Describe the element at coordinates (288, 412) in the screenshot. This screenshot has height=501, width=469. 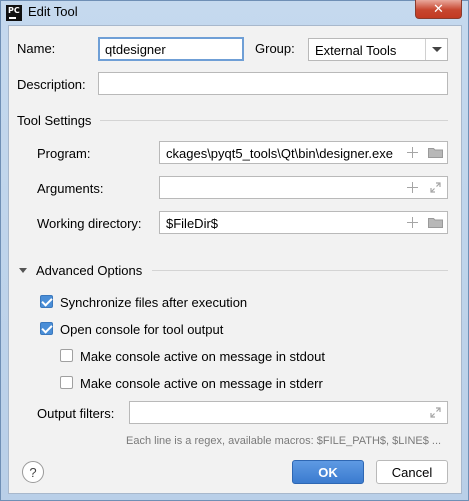
I see `output-filters-input` at that location.